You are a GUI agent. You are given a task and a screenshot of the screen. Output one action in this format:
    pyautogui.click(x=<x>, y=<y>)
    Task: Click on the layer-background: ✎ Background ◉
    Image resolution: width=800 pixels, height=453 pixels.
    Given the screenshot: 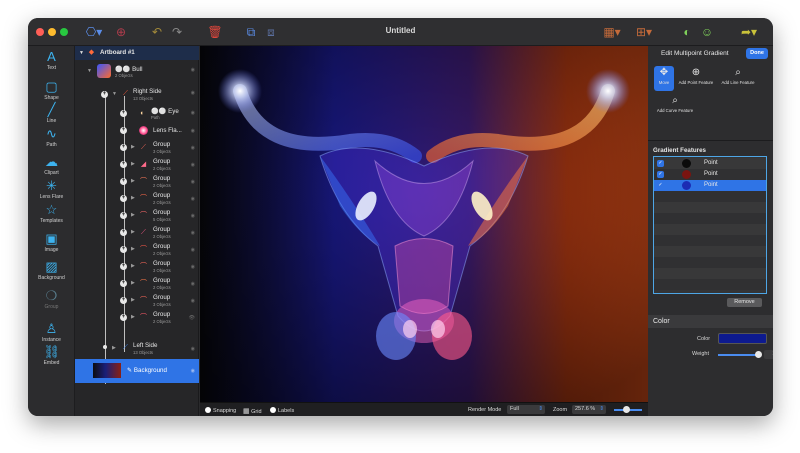 What is the action you would take?
    pyautogui.click(x=137, y=371)
    